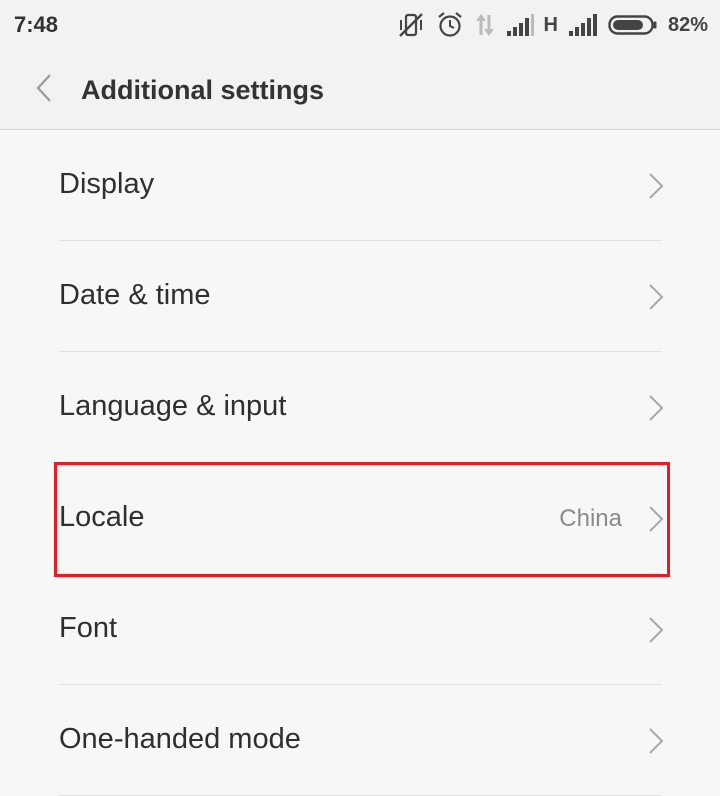  What do you see at coordinates (173, 406) in the screenshot?
I see `settings-item-label: Language & input` at bounding box center [173, 406].